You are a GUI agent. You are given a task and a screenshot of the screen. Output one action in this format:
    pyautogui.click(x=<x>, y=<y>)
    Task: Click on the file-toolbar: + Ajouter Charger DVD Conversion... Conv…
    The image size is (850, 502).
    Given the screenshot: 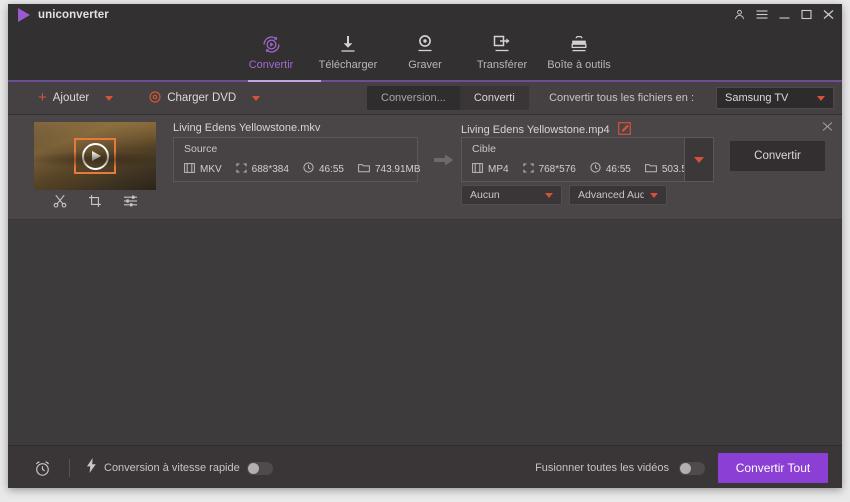 What is the action you would take?
    pyautogui.click(x=425, y=98)
    